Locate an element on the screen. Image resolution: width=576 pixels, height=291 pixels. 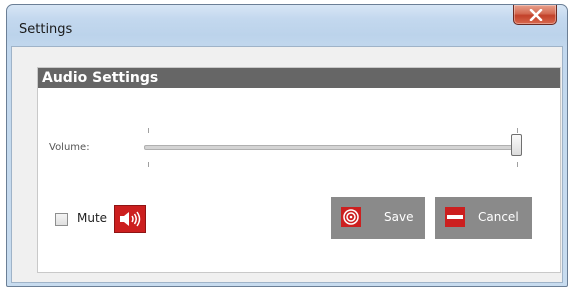
mute-label: Mute is located at coordinates (92, 218).